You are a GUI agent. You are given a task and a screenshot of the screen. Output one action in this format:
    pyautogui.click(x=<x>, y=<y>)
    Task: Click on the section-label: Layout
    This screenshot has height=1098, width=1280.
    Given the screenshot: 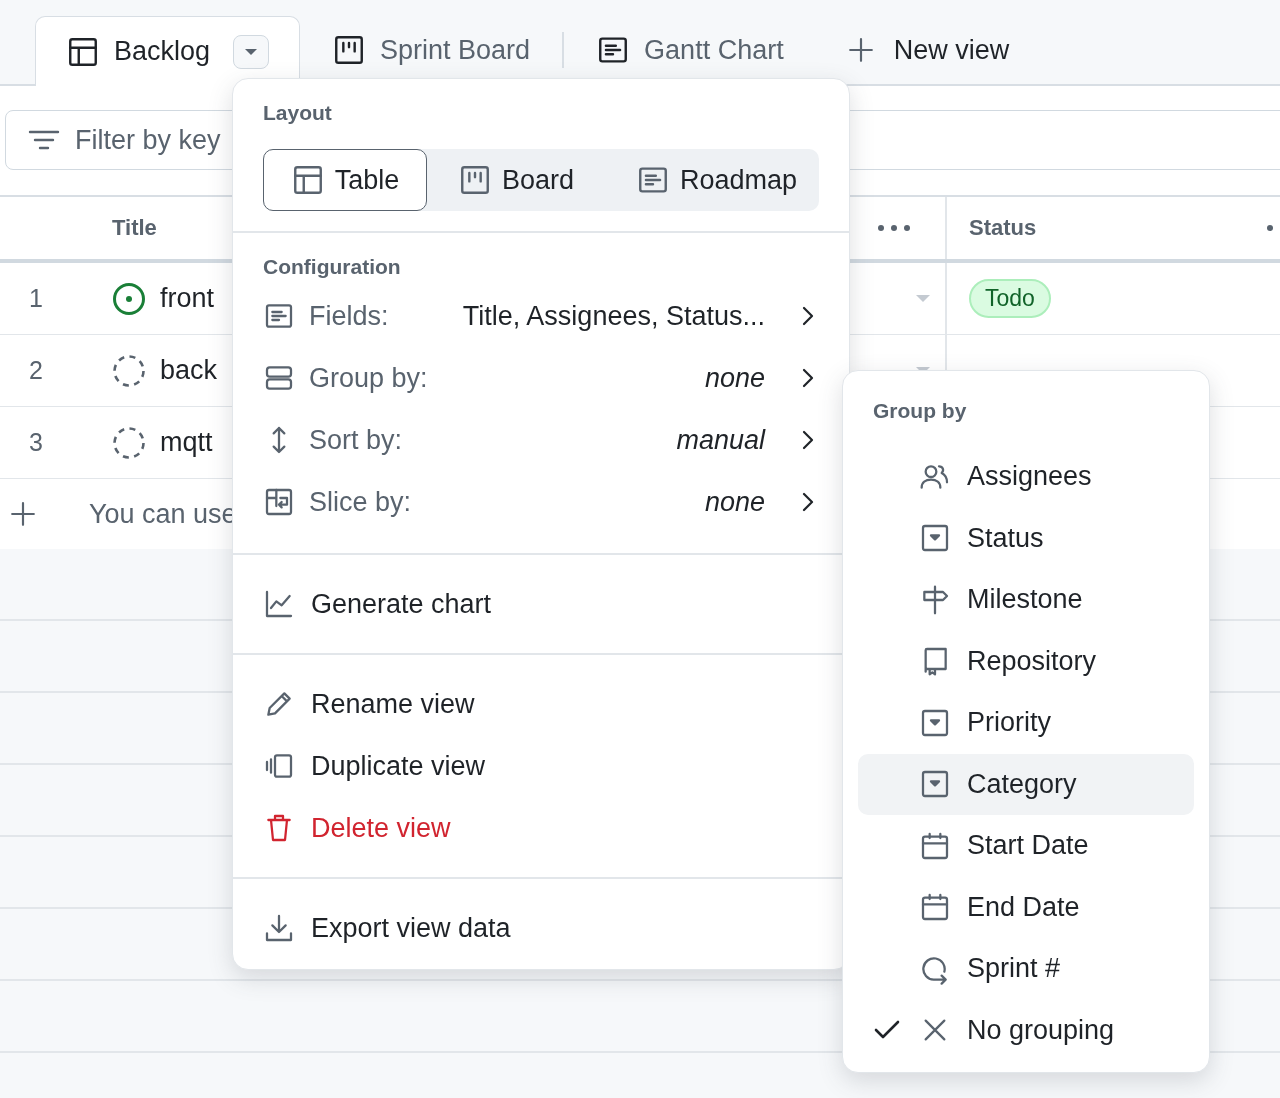 What is the action you would take?
    pyautogui.click(x=298, y=113)
    